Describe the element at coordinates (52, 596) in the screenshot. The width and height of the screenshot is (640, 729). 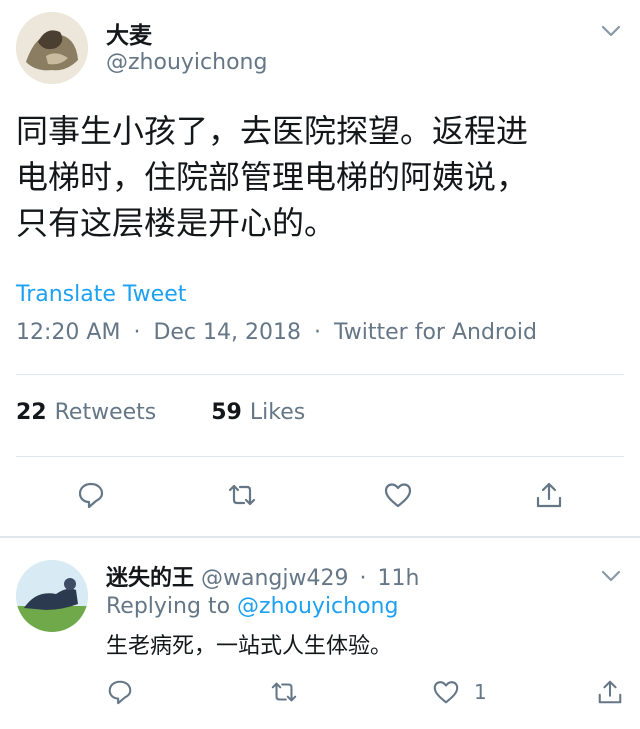
I see `reply-author-avatar` at that location.